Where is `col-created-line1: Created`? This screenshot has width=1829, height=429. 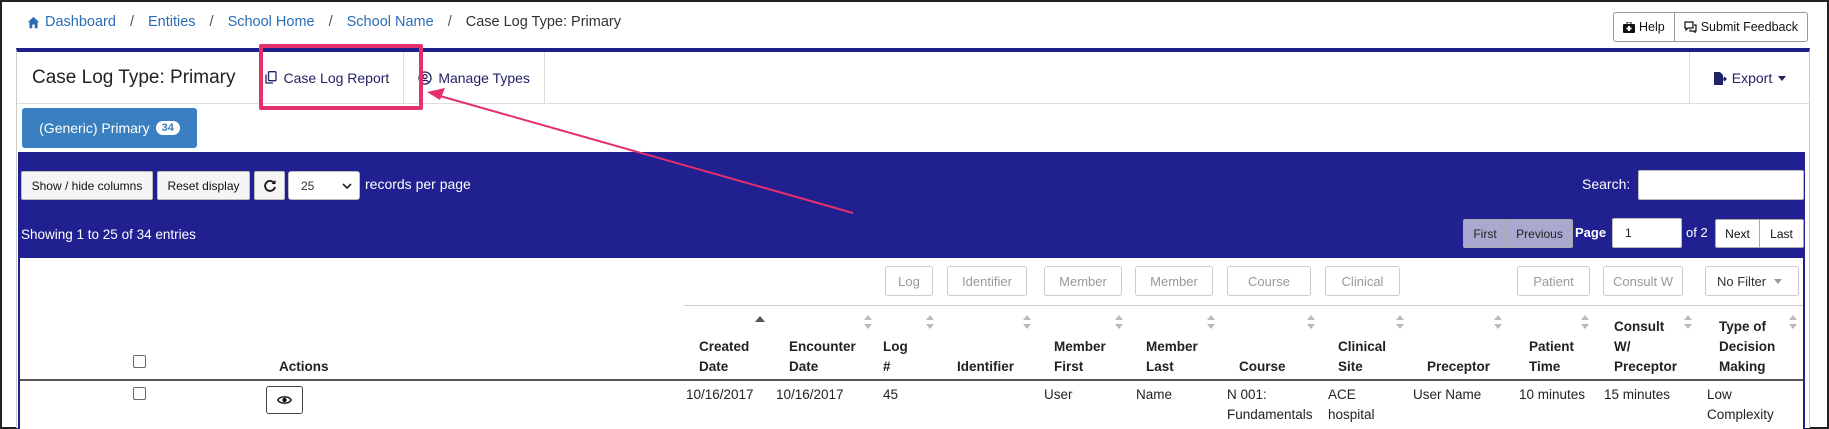
col-created-line1: Created is located at coordinates (724, 346).